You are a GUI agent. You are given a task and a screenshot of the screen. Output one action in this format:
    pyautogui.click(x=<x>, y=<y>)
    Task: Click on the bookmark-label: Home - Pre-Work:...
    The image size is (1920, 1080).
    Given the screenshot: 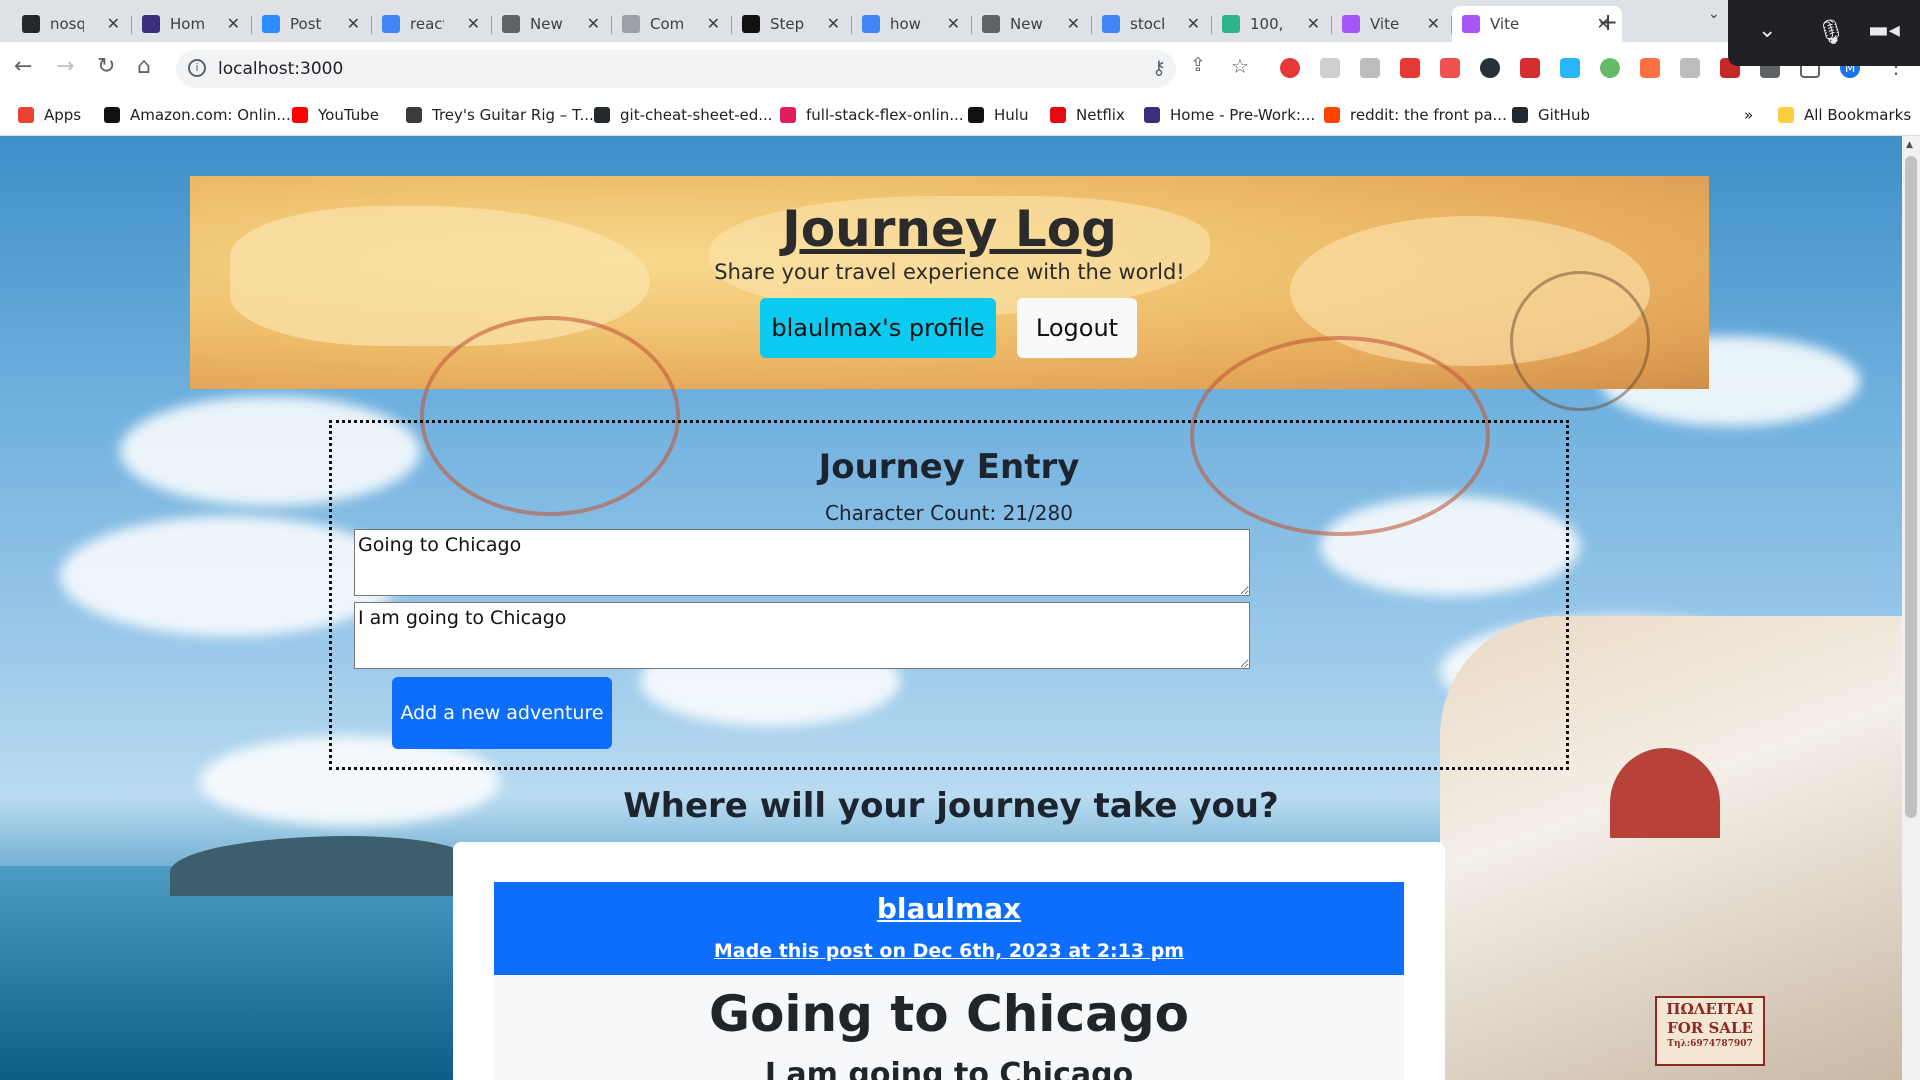 What is the action you would take?
    pyautogui.click(x=1243, y=115)
    